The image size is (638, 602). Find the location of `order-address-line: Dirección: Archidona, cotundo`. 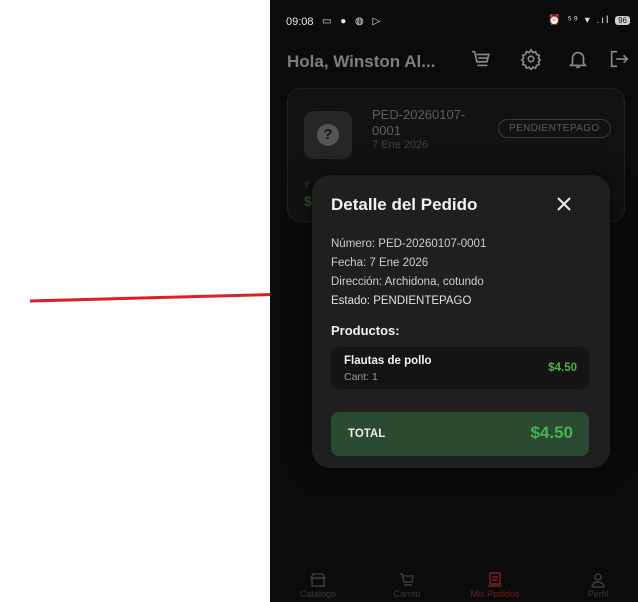

order-address-line: Dirección: Archidona, cotundo is located at coordinates (407, 282).